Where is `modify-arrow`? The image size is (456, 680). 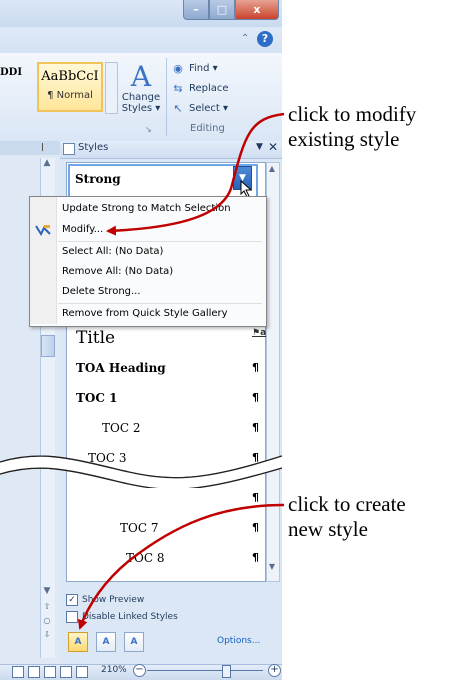 modify-arrow is located at coordinates (195, 174).